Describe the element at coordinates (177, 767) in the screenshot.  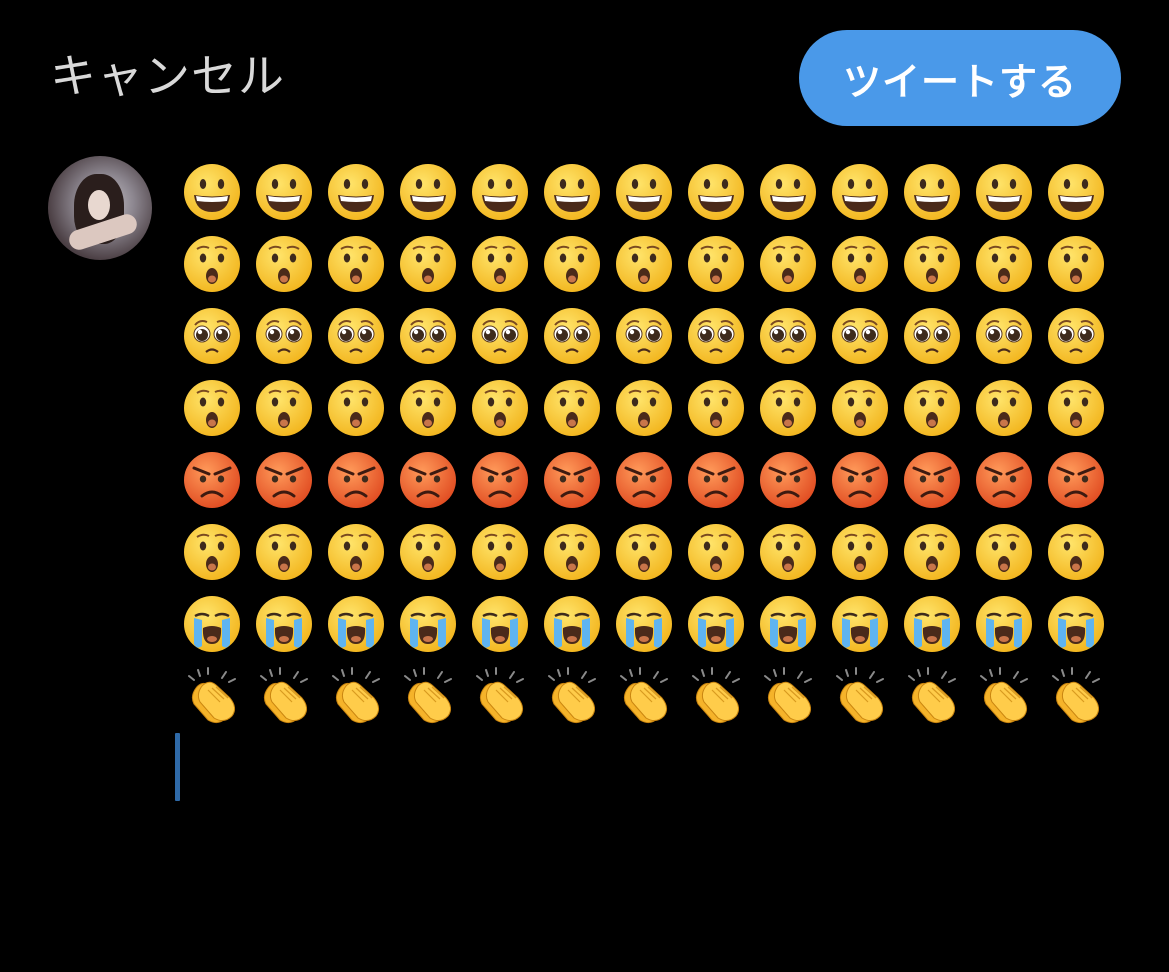
I see `text-cursor` at that location.